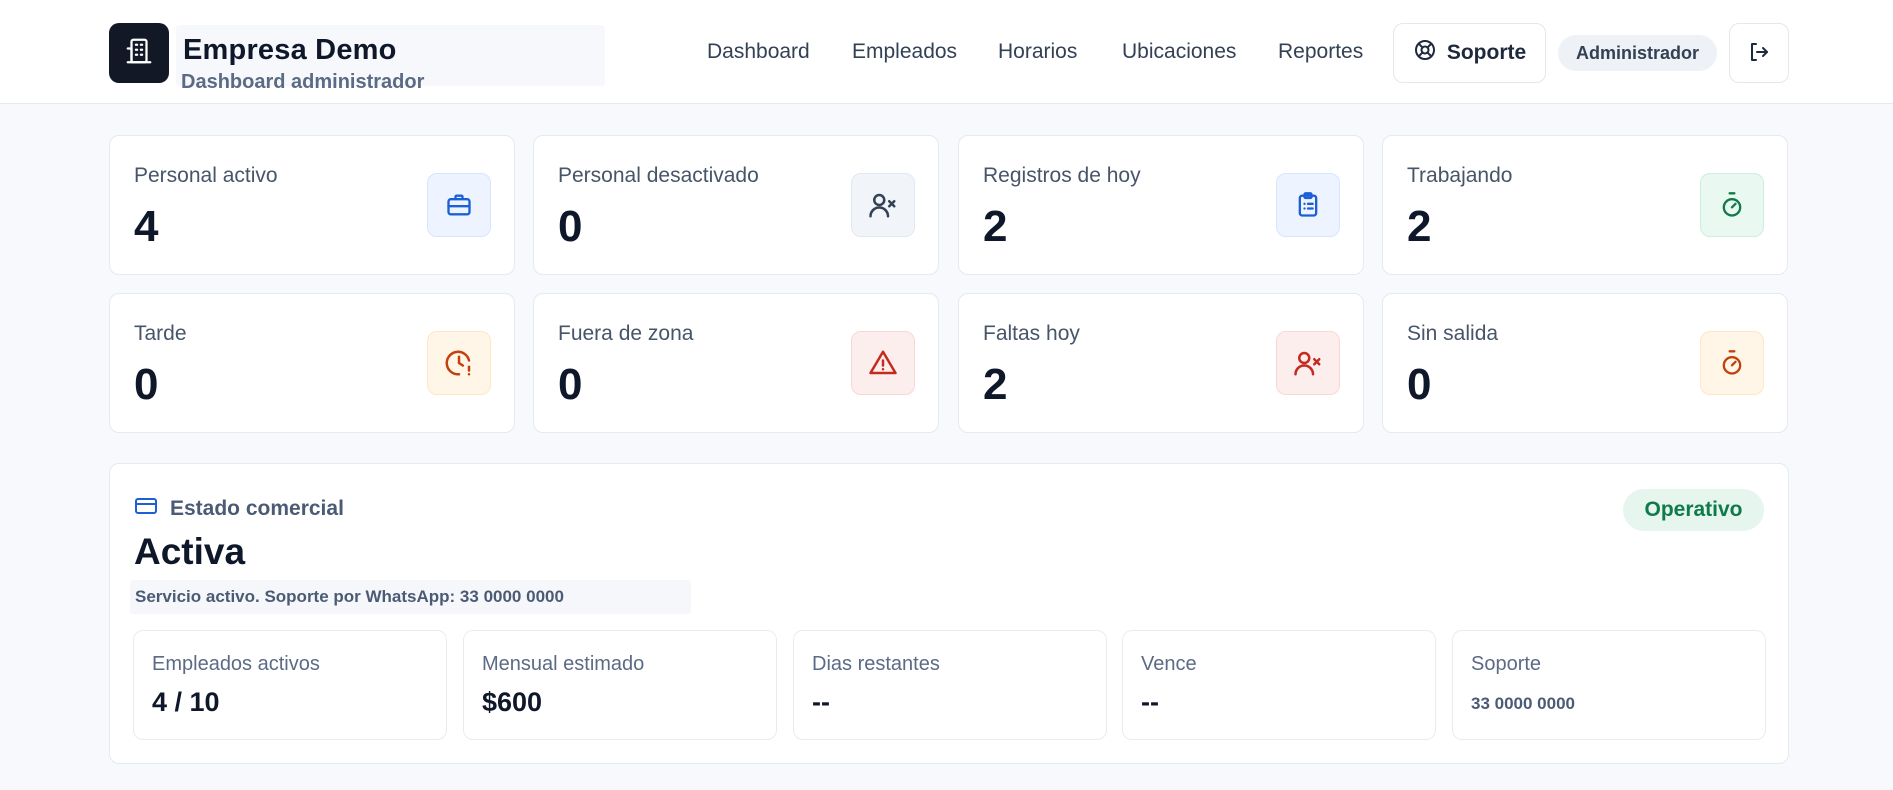 This screenshot has width=1893, height=790. What do you see at coordinates (876, 664) in the screenshot?
I see `detail-label: Dias restantes` at bounding box center [876, 664].